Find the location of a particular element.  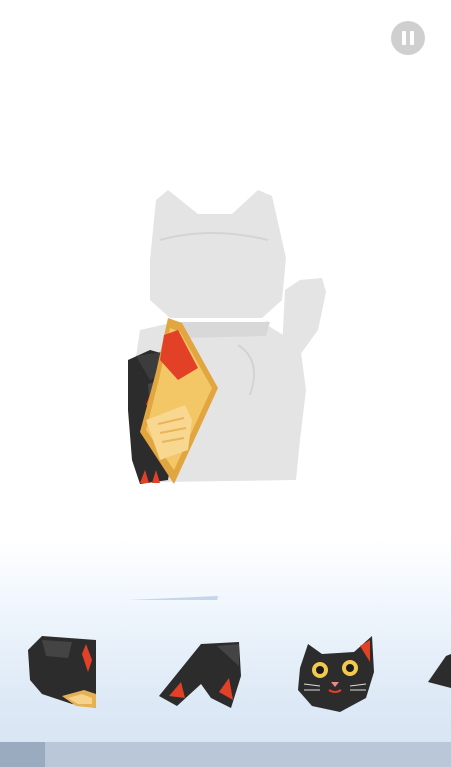

tray-piece-head is located at coordinates (336, 674).